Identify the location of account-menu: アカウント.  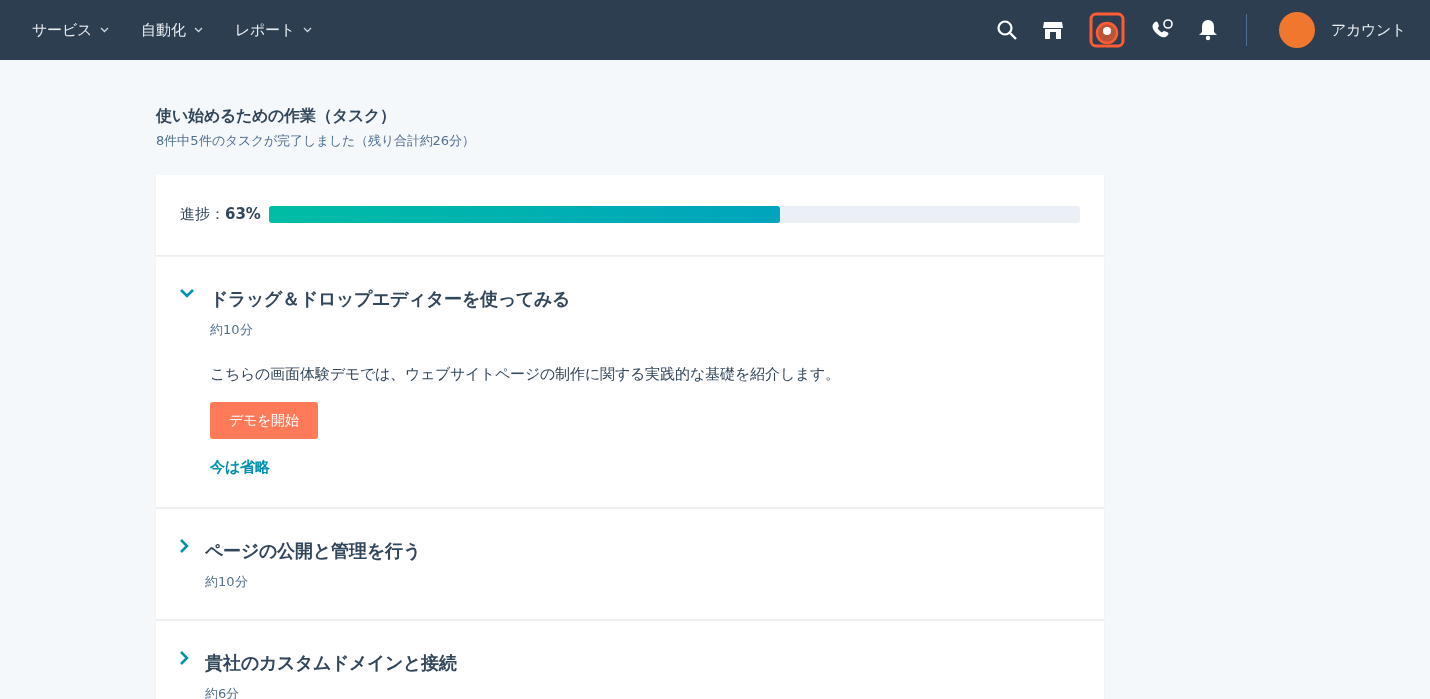
(1368, 30).